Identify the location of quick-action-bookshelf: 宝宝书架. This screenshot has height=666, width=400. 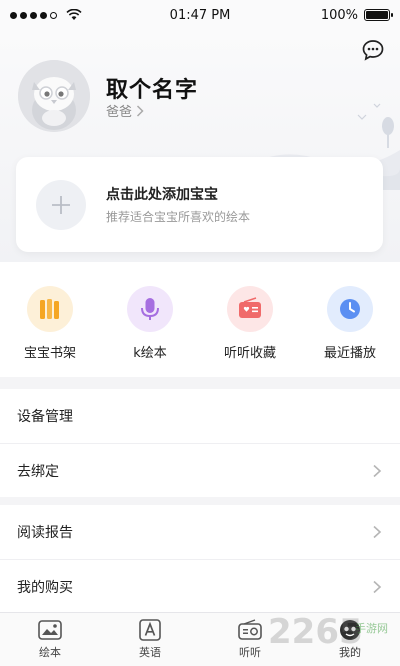
(50, 319).